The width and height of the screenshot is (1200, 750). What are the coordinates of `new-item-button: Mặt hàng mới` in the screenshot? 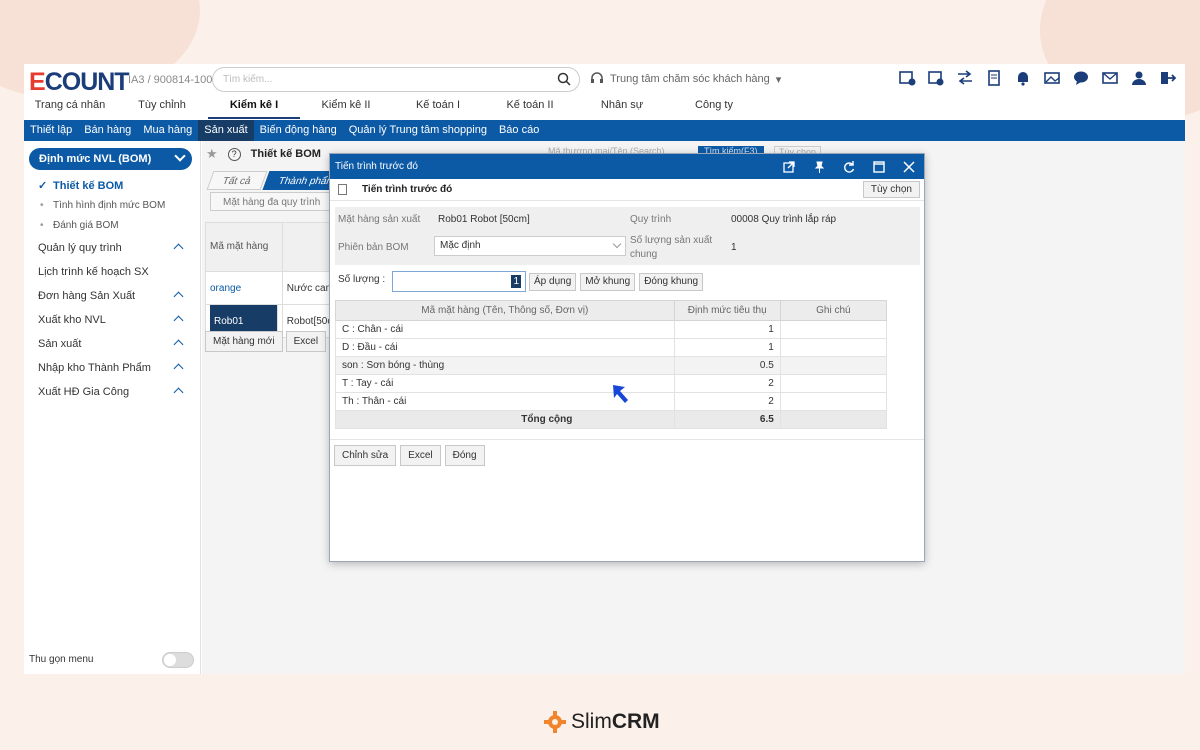 It's located at (244, 341).